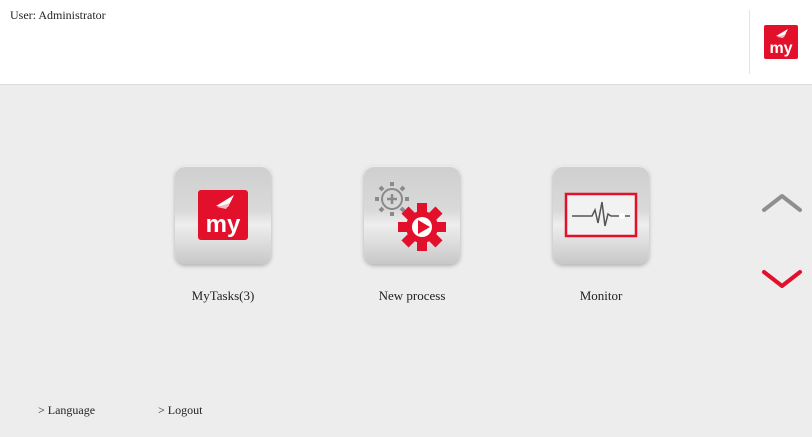 The height and width of the screenshot is (437, 812). I want to click on monitor-label: Monitor, so click(601, 296).